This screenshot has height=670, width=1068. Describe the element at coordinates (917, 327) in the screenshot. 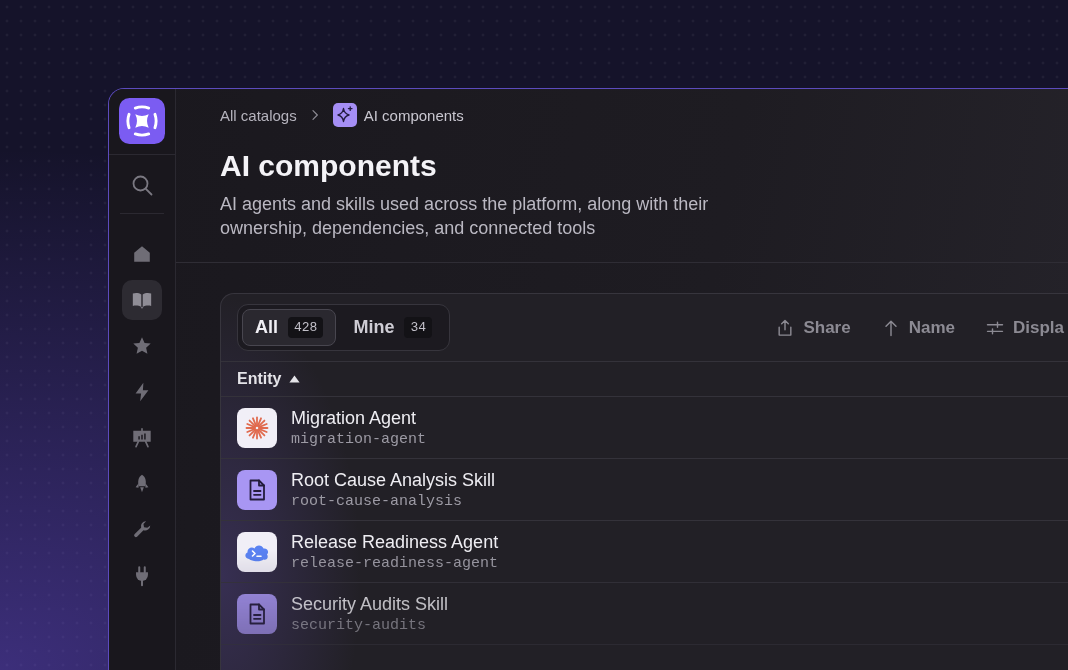

I see `sort-button: Name` at that location.